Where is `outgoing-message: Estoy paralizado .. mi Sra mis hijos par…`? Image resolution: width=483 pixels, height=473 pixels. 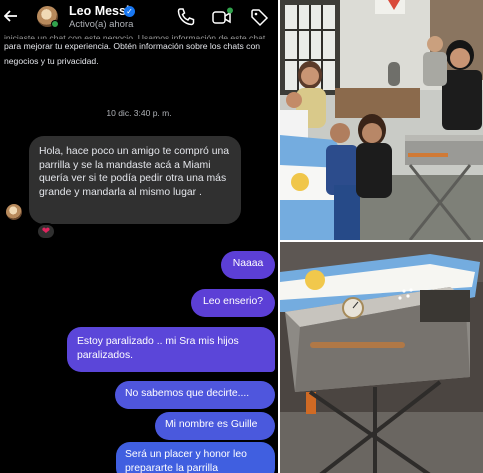 outgoing-message: Estoy paralizado .. mi Sra mis hijos par… is located at coordinates (171, 349).